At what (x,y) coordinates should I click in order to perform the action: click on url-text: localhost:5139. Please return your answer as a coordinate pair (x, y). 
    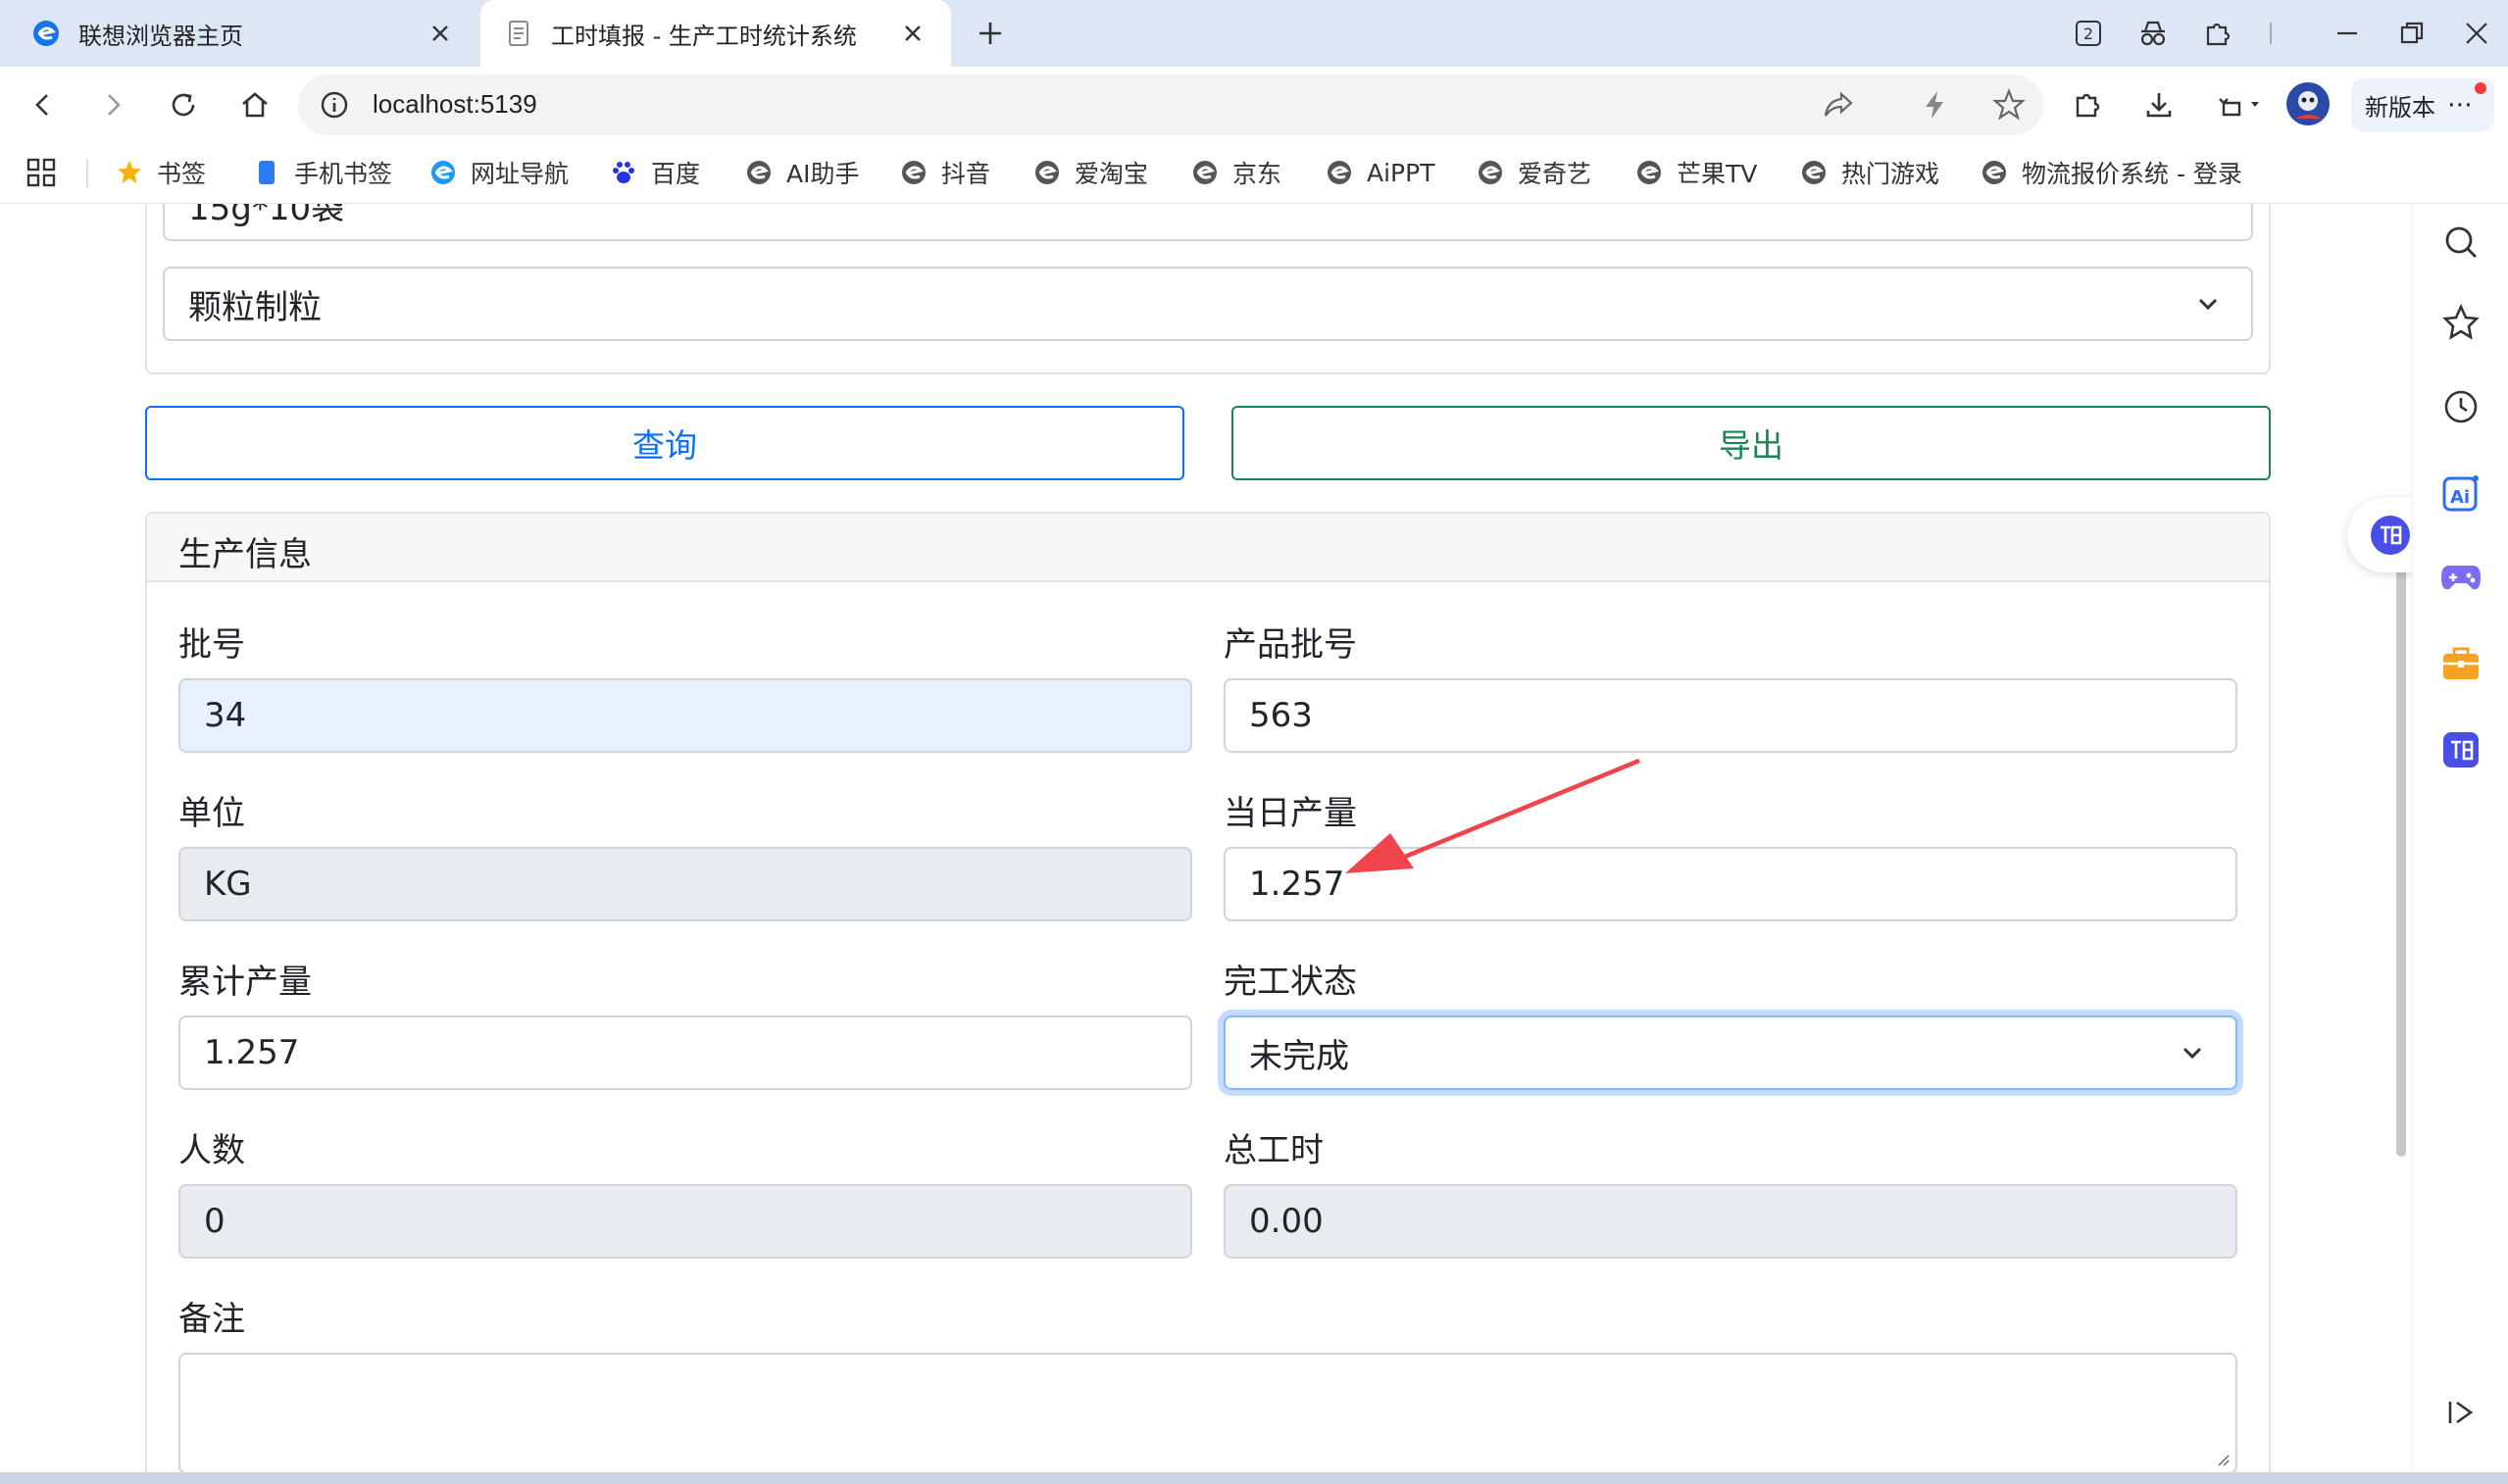
    Looking at the image, I should click on (455, 104).